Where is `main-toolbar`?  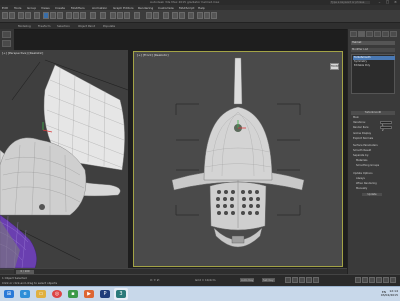 main-toolbar is located at coordinates (200, 16).